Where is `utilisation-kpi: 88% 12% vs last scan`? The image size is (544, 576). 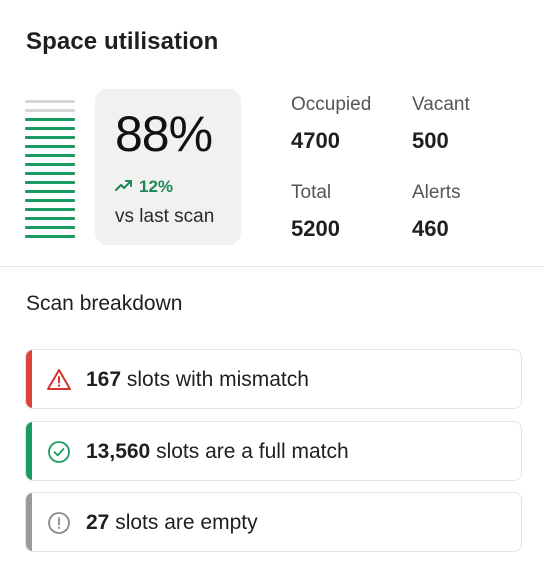 utilisation-kpi: 88% 12% vs last scan is located at coordinates (168, 167).